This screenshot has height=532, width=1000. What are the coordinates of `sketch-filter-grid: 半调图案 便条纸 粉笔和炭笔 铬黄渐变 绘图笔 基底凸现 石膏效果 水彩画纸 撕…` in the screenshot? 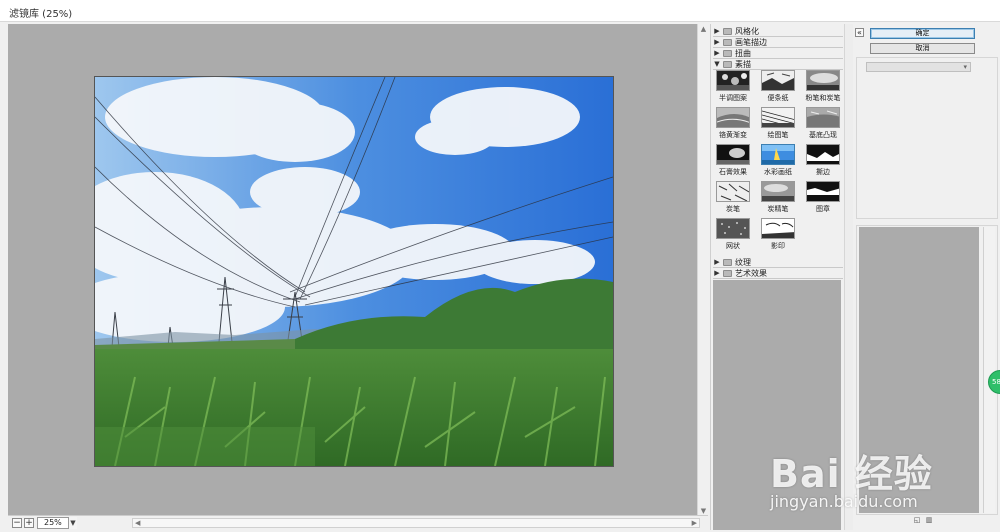 It's located at (779, 167).